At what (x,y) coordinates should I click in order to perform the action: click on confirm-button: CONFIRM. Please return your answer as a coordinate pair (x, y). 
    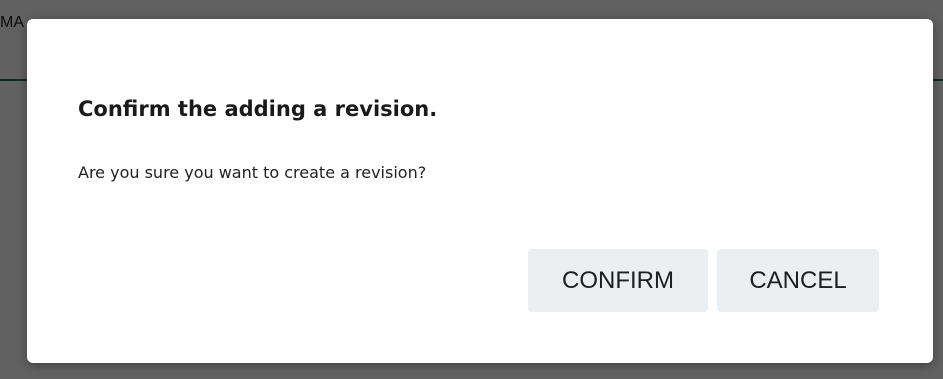
    Looking at the image, I should click on (618, 280).